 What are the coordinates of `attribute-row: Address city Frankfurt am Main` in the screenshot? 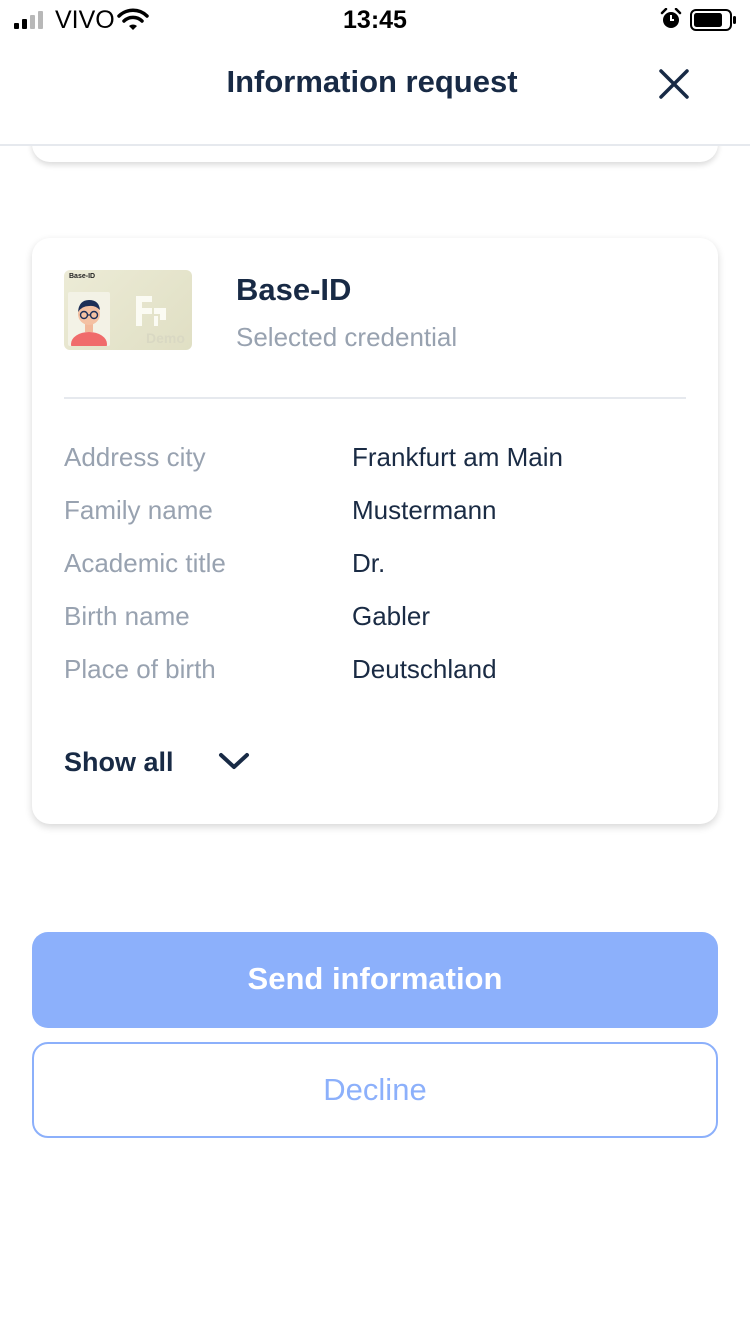 It's located at (375, 464).